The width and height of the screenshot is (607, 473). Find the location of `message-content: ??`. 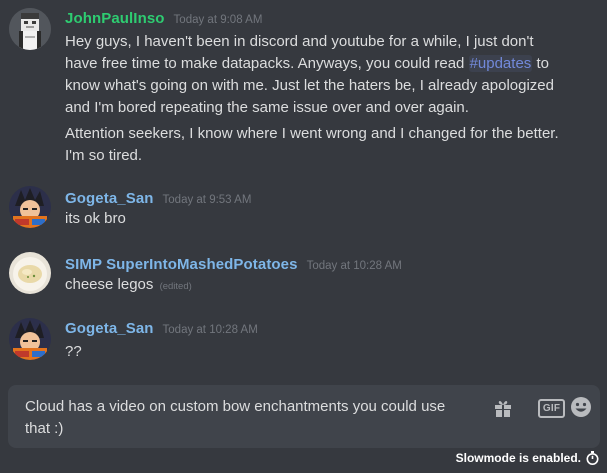

message-content: ?? is located at coordinates (315, 352).